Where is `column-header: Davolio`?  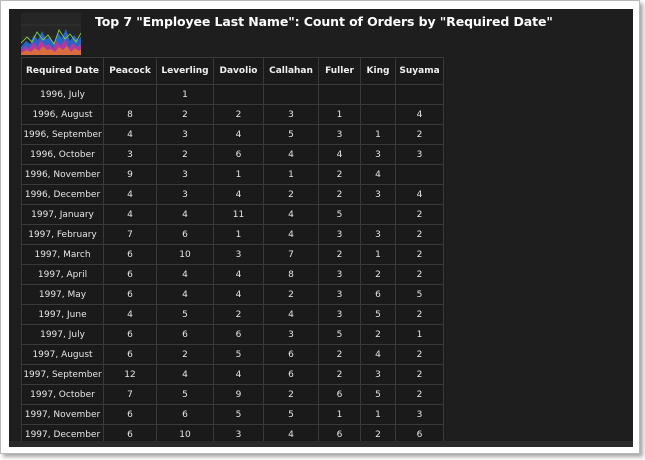 column-header: Davolio is located at coordinates (238, 71).